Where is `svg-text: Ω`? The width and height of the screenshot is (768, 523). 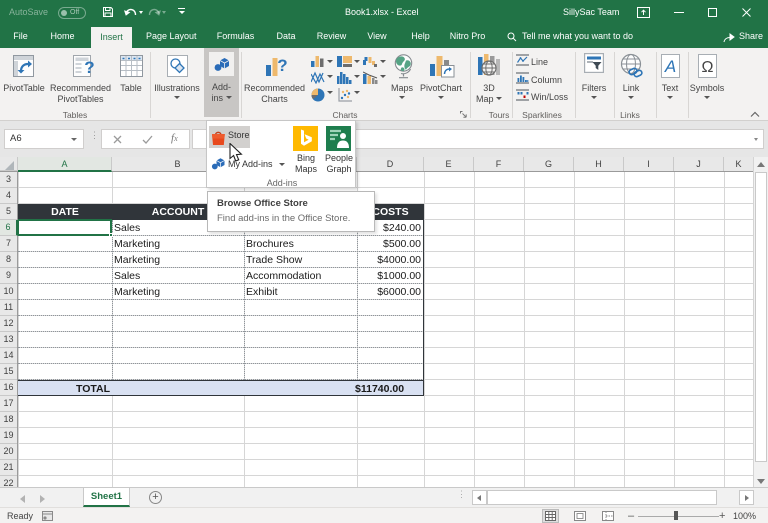
svg-text: Ω is located at coordinates (708, 67).